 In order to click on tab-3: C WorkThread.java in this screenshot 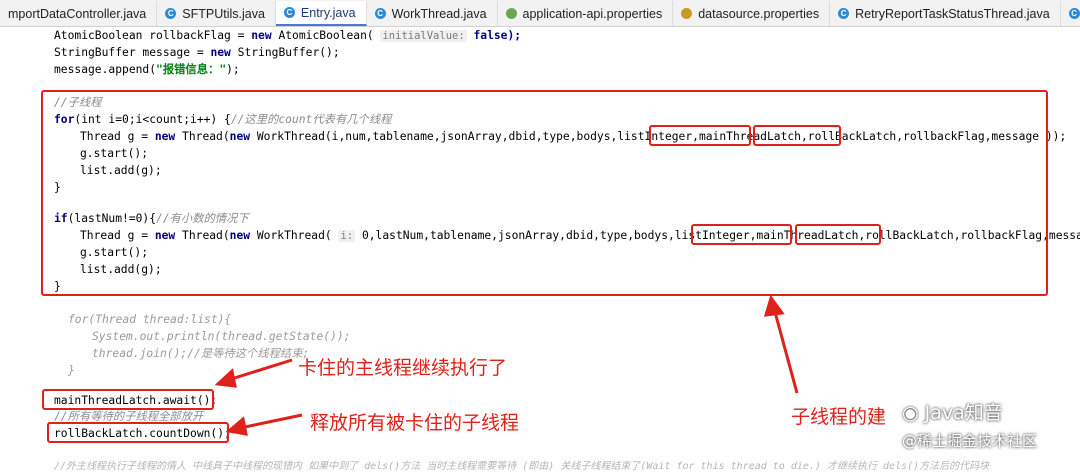, I will do `click(432, 13)`.